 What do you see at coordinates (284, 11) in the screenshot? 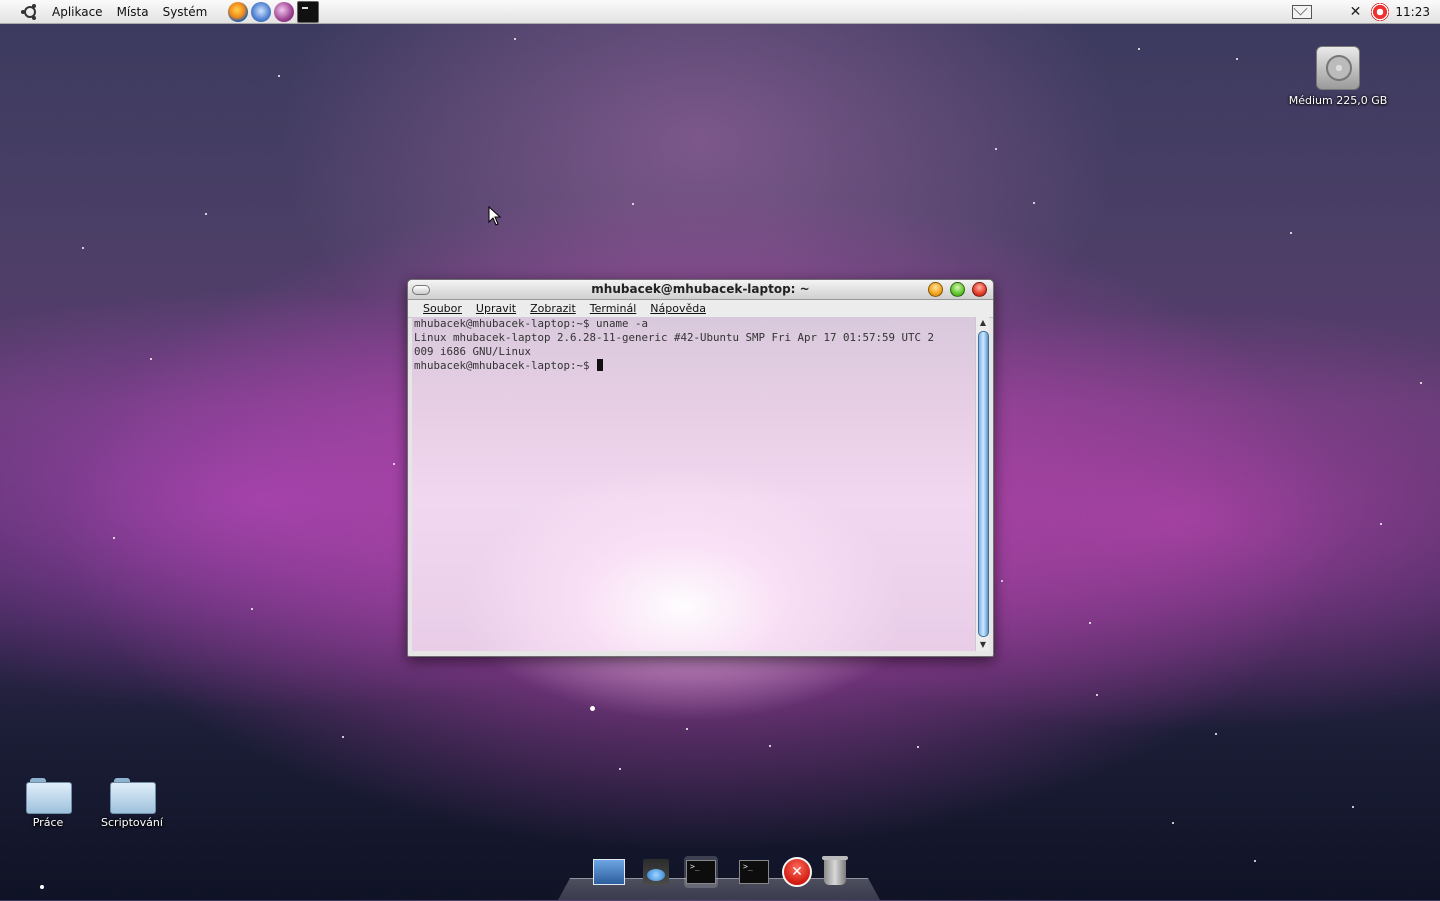
I see `pidgin-icon` at bounding box center [284, 11].